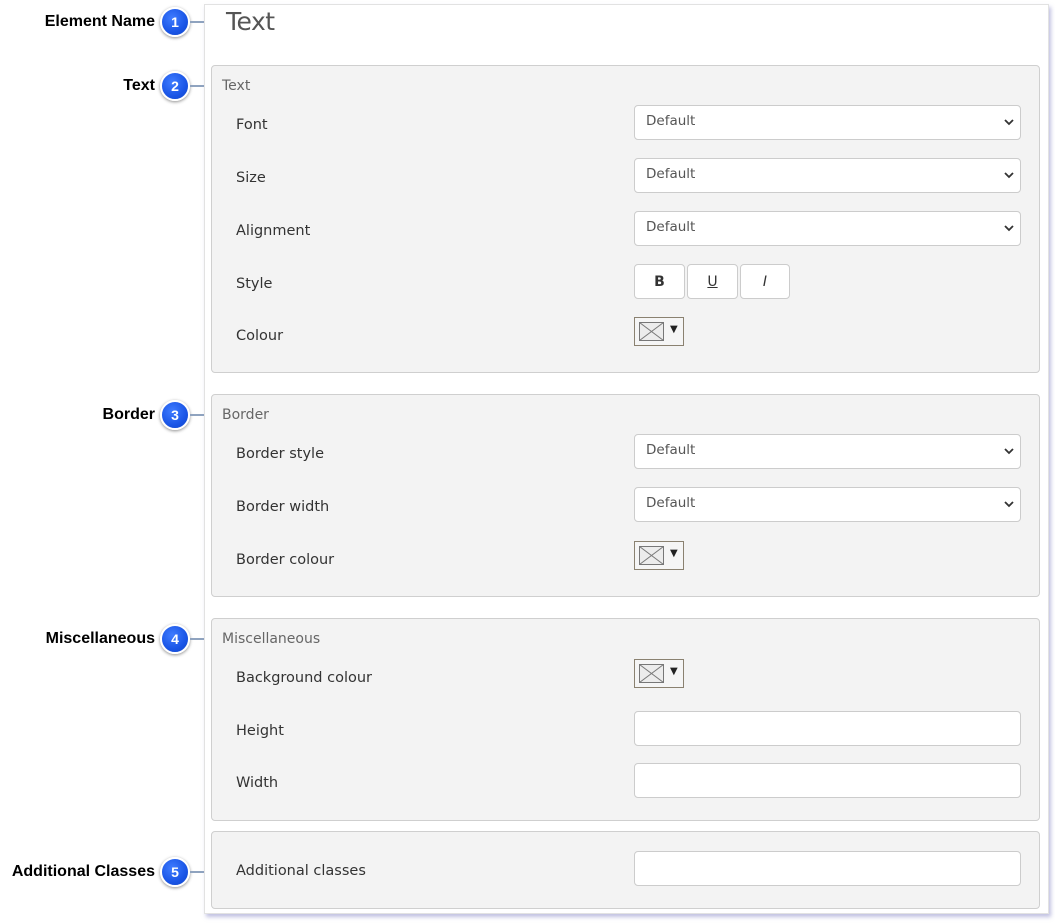  I want to click on callout-badge: 4, so click(175, 639).